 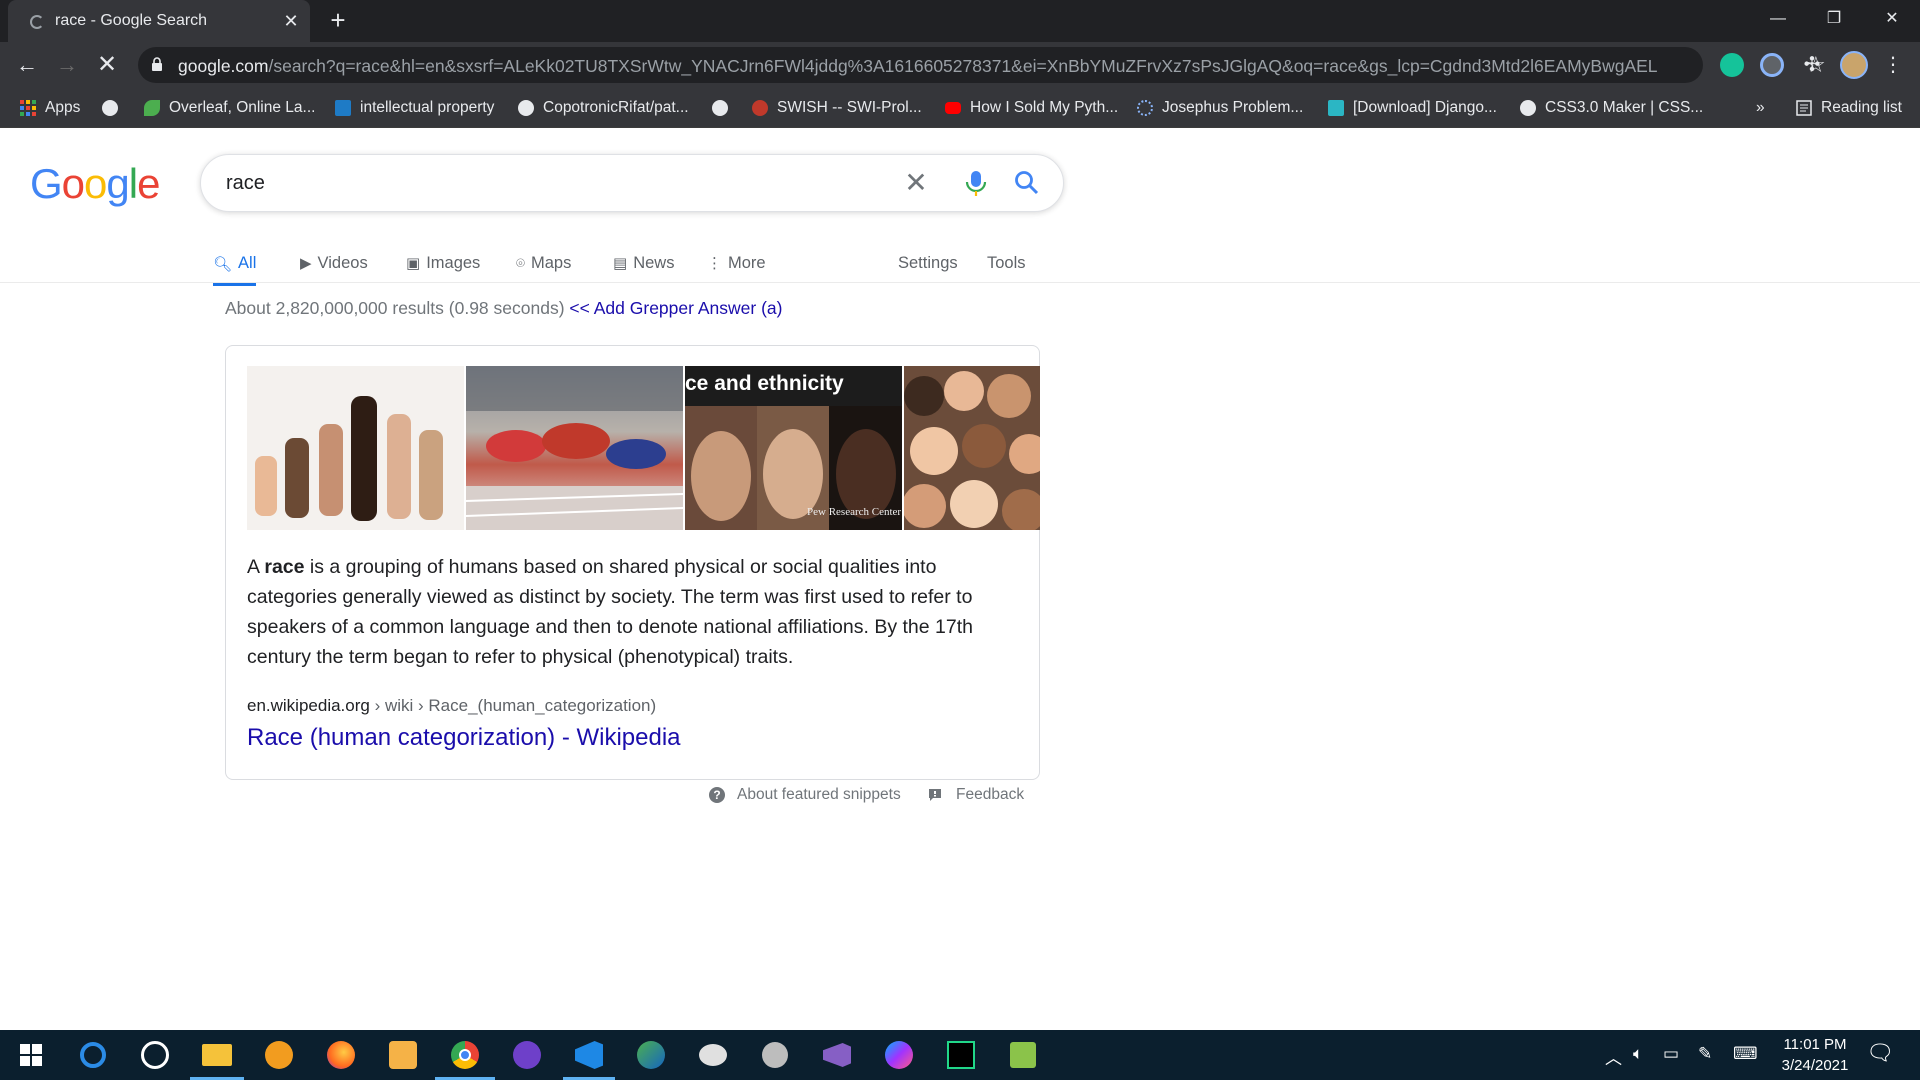 I want to click on loading-icon, so click(x=1145, y=108).